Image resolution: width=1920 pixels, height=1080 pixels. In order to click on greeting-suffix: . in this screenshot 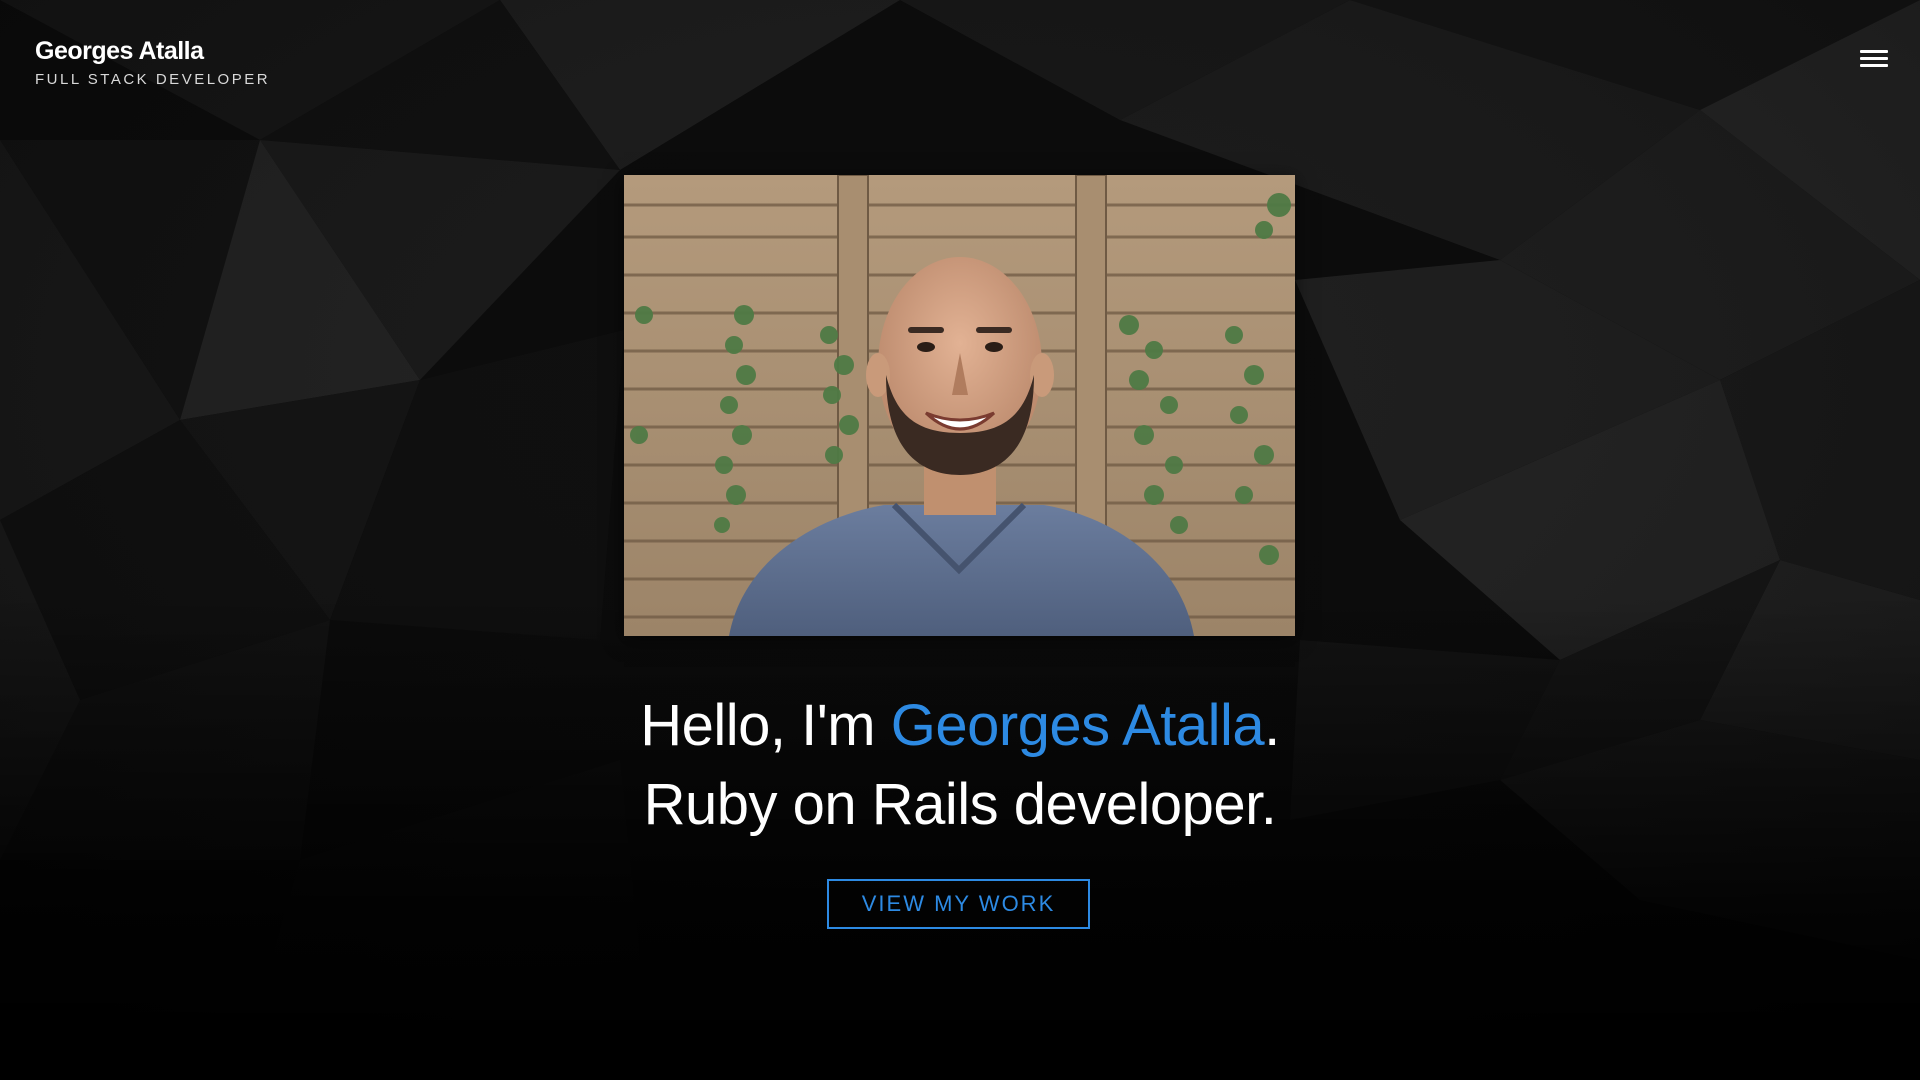, I will do `click(1272, 725)`.